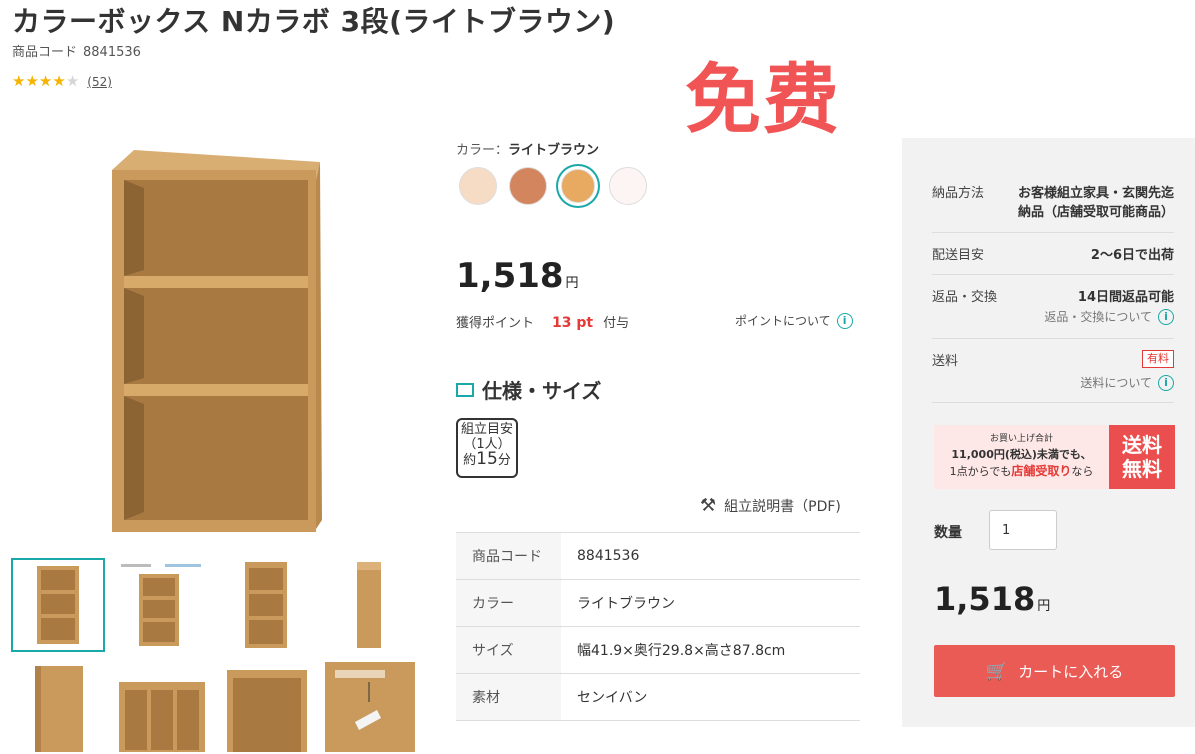 This screenshot has height=754, width=1195. Describe the element at coordinates (508, 650) in the screenshot. I see `spec-key: サイズ` at that location.